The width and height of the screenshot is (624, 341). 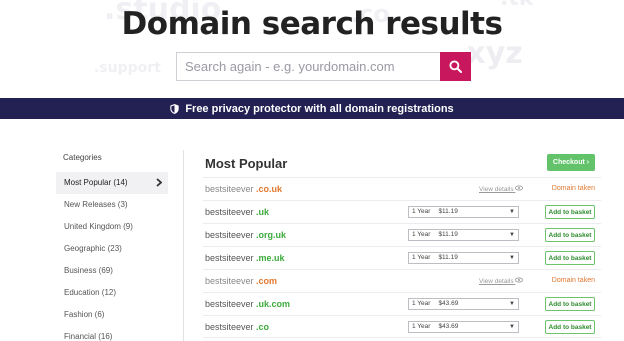 I want to click on category-financial: Financial (16), so click(x=118, y=333).